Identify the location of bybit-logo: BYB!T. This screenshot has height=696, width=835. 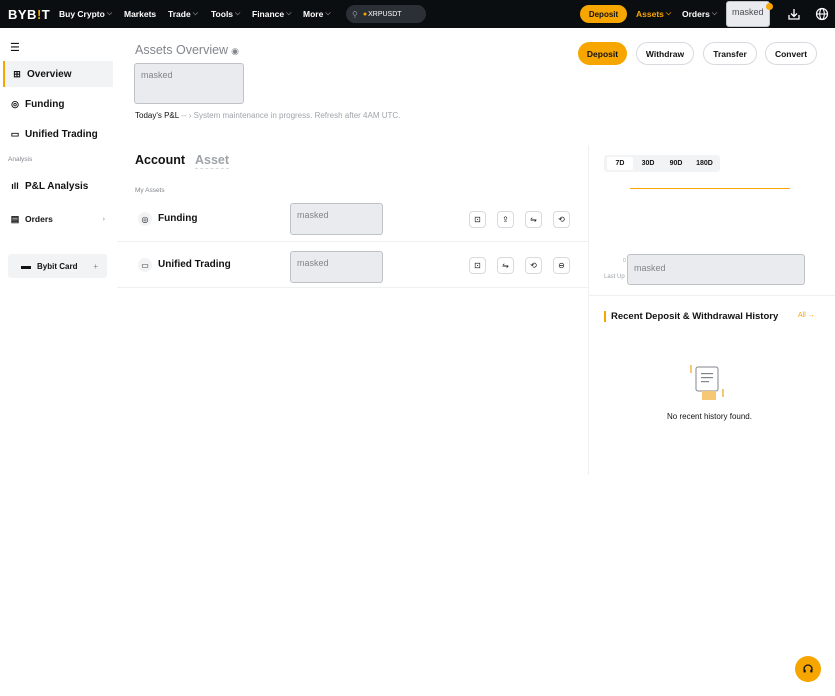
(29, 14).